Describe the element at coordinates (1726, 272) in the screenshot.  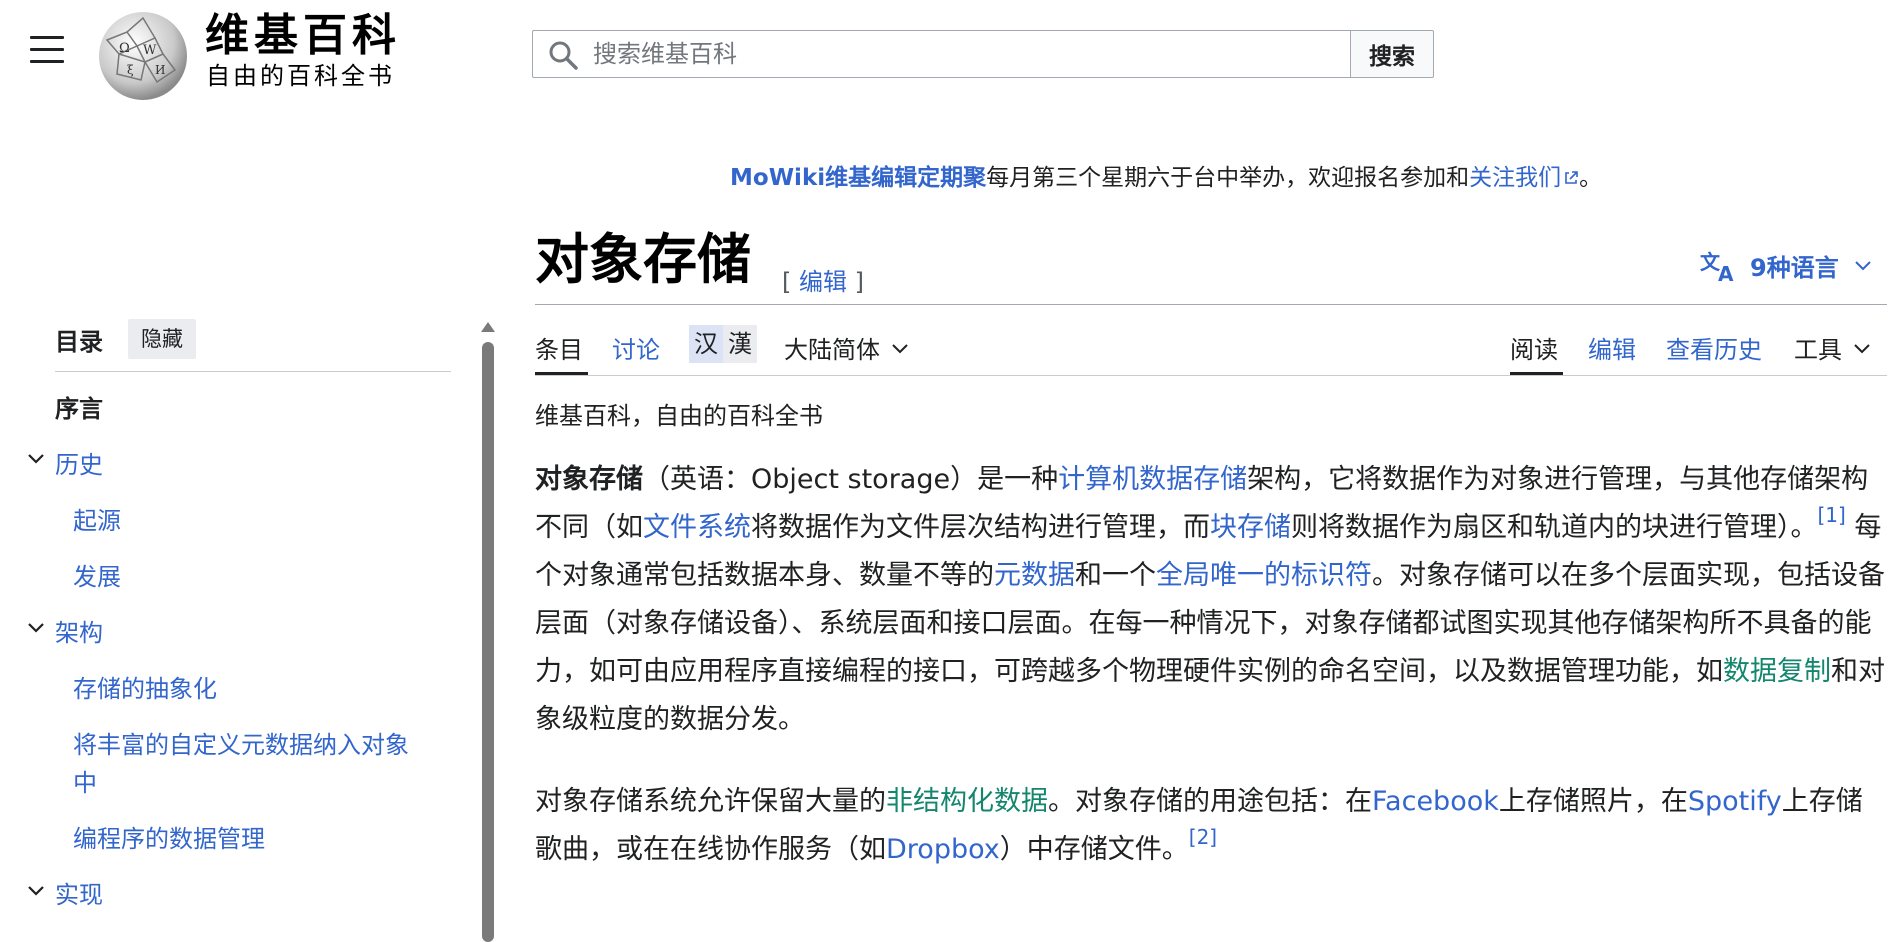
I see `svg-text: A` at that location.